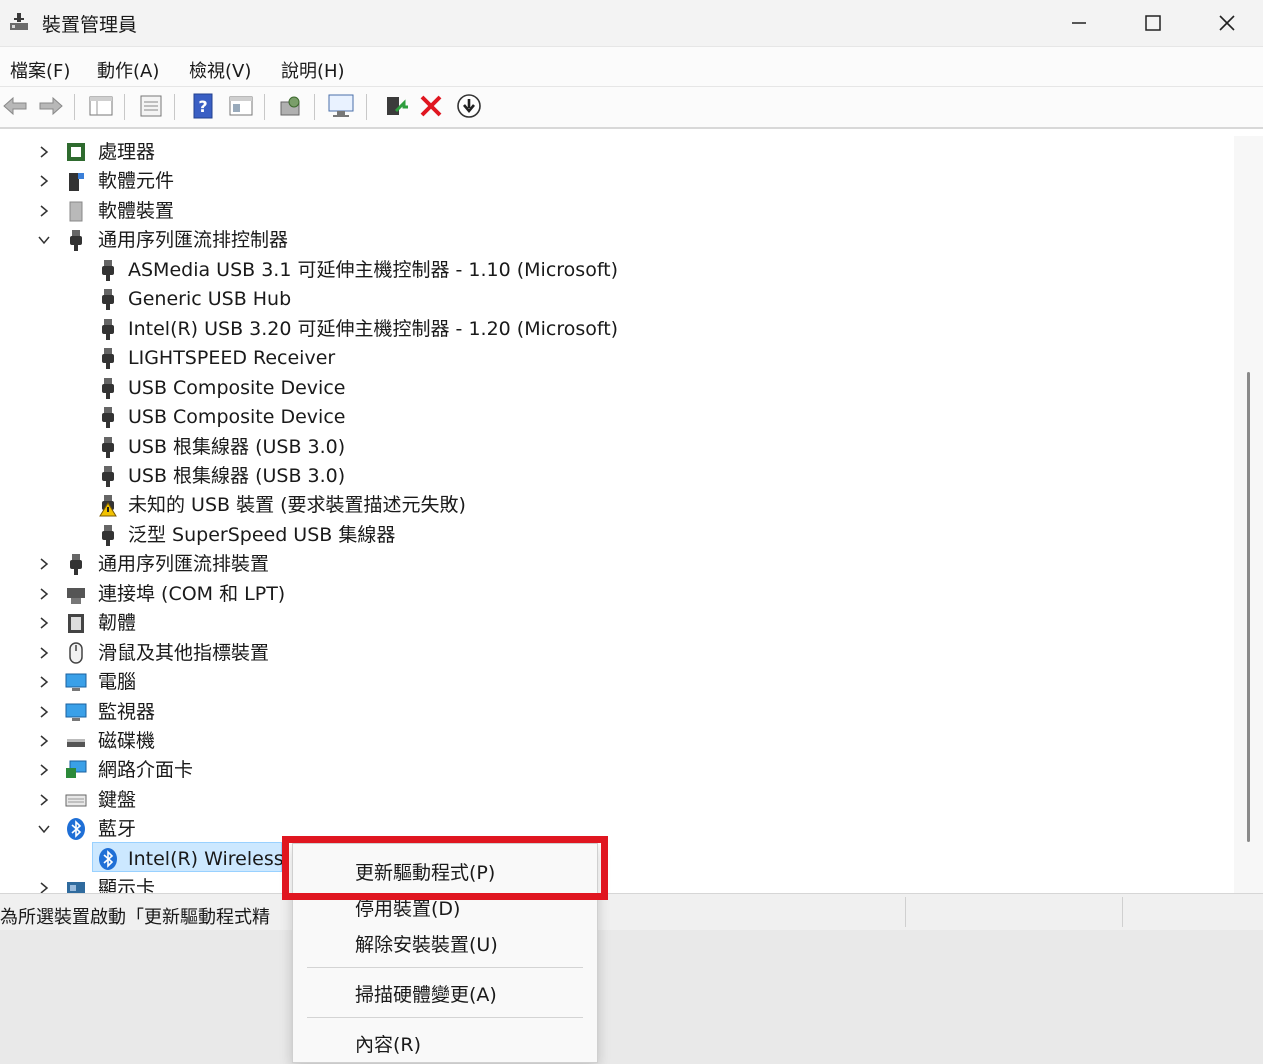  What do you see at coordinates (617, 741) in the screenshot?
I see `tree-category-item: 磁碟機` at bounding box center [617, 741].